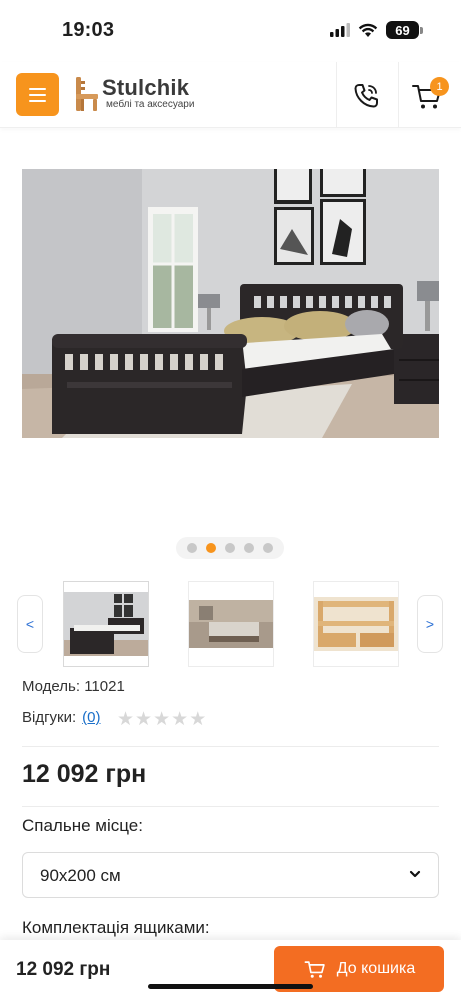 The width and height of the screenshot is (461, 999). I want to click on rating-stars: ★ ★ ★ ★ ★, so click(161, 719).